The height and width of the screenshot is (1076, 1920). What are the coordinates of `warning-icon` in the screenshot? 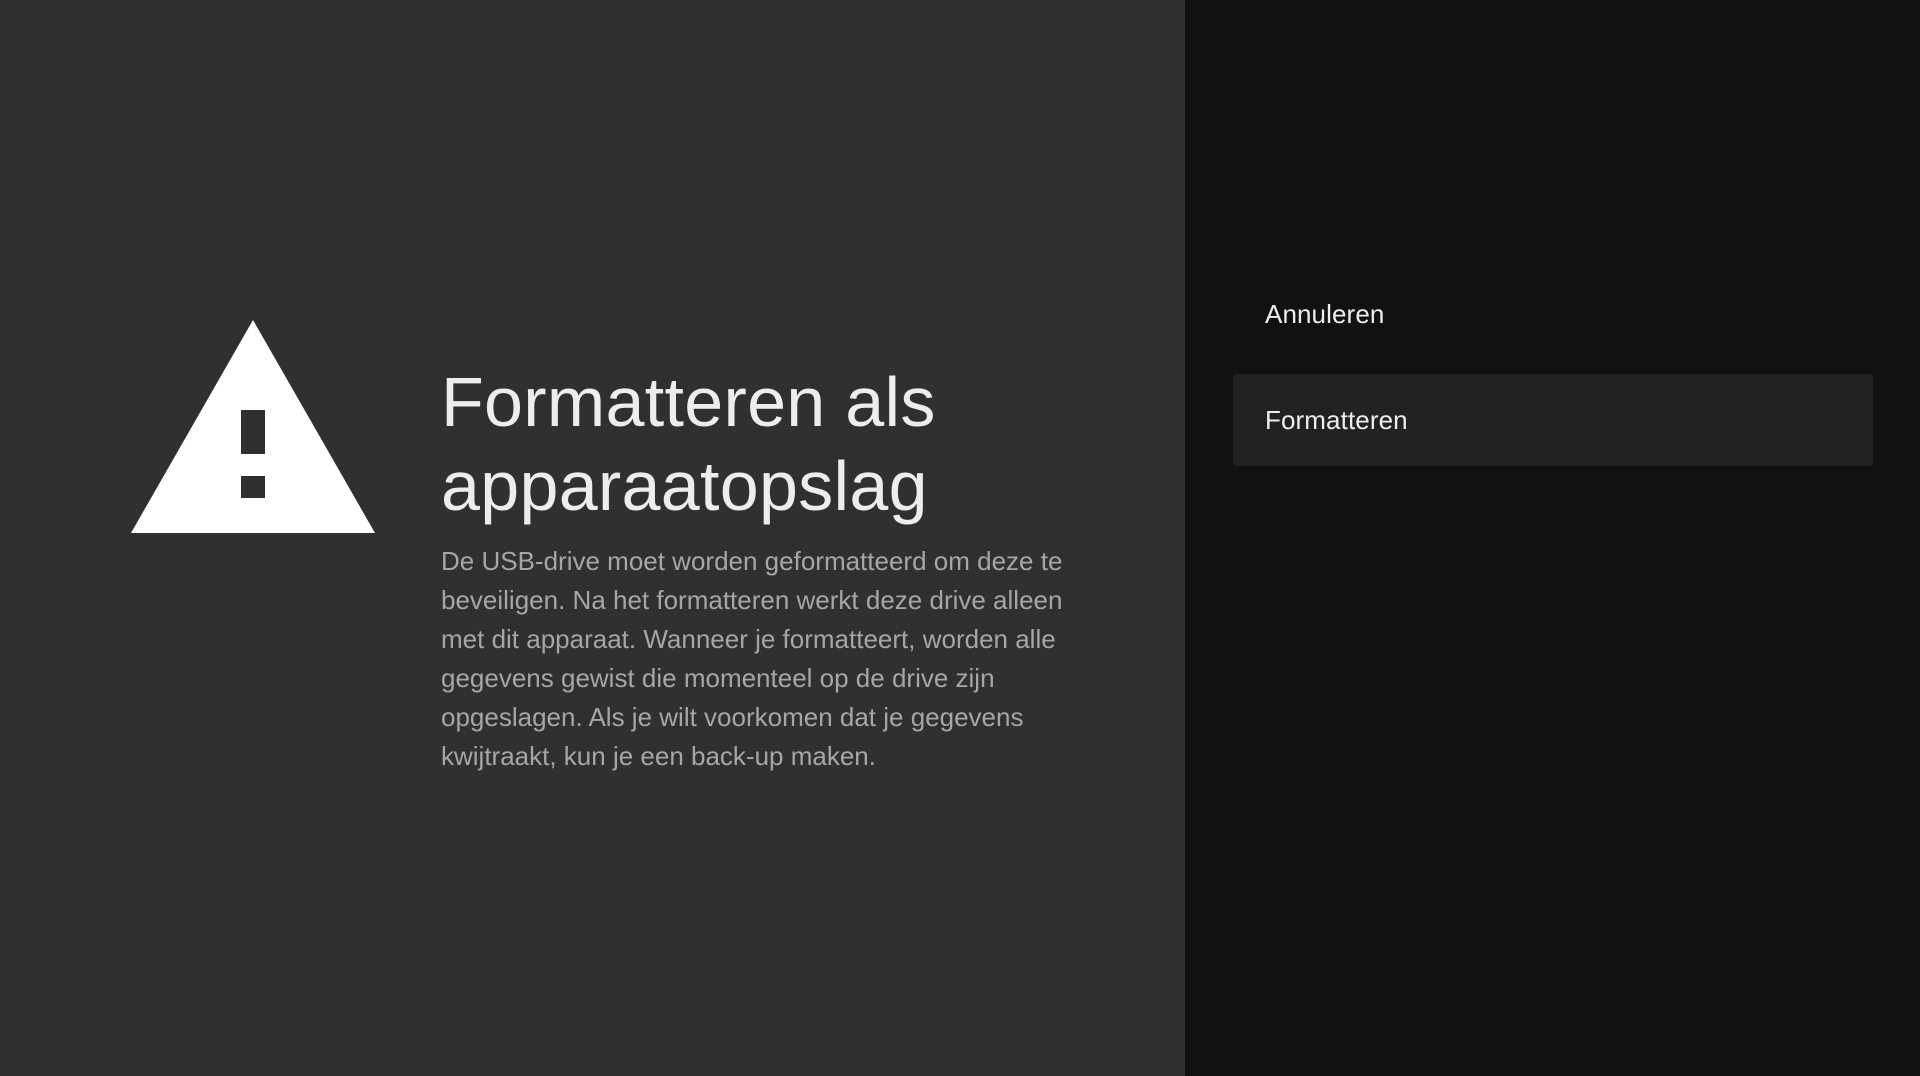 It's located at (253, 426).